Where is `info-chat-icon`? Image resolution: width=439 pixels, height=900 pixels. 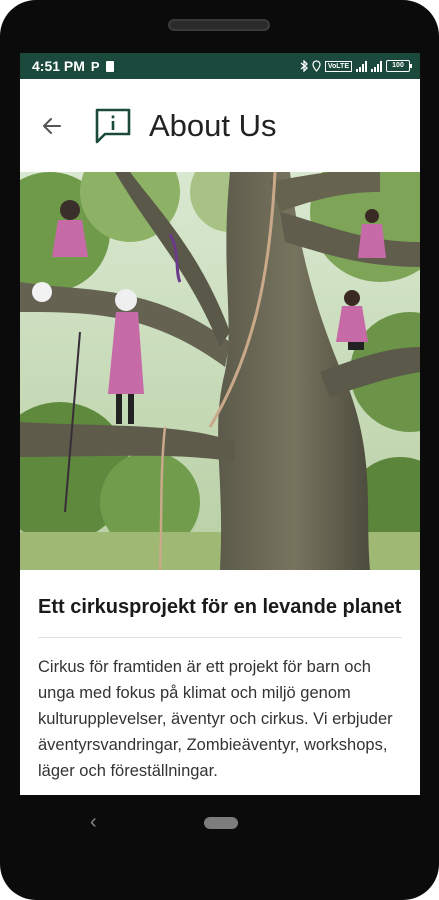 info-chat-icon is located at coordinates (113, 125).